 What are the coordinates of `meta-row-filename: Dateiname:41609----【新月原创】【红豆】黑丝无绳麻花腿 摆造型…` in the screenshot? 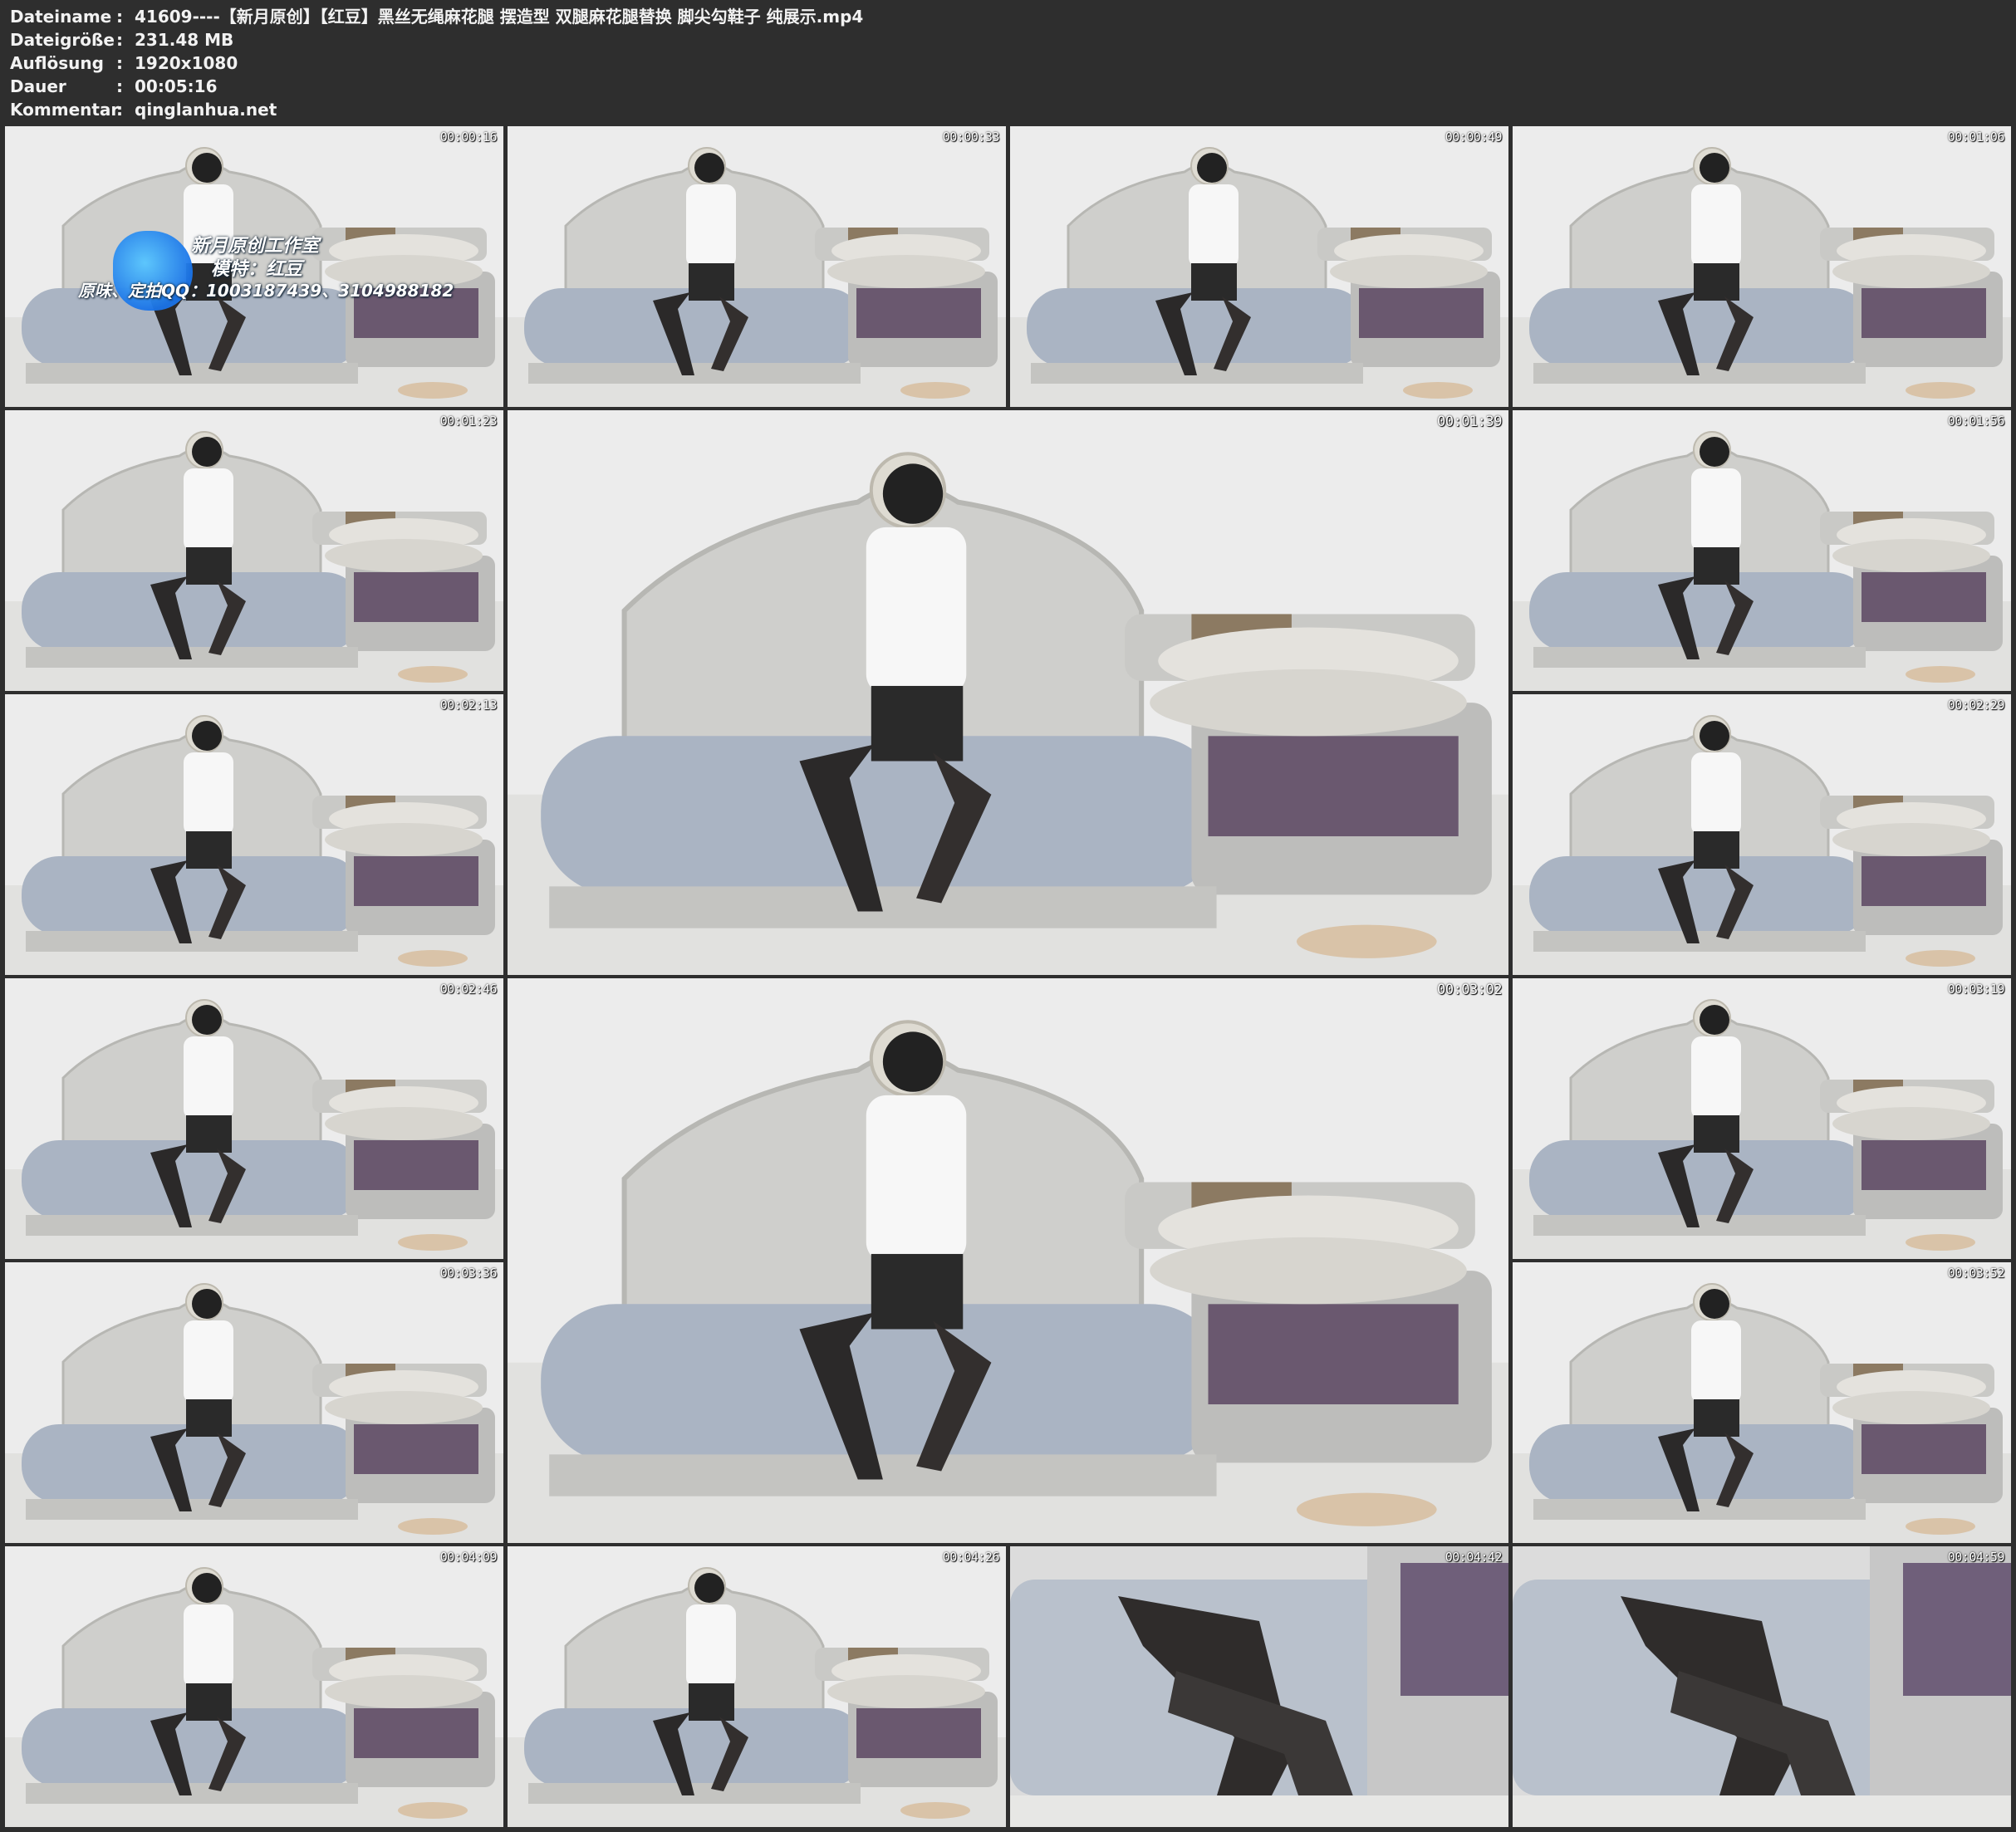 It's located at (436, 16).